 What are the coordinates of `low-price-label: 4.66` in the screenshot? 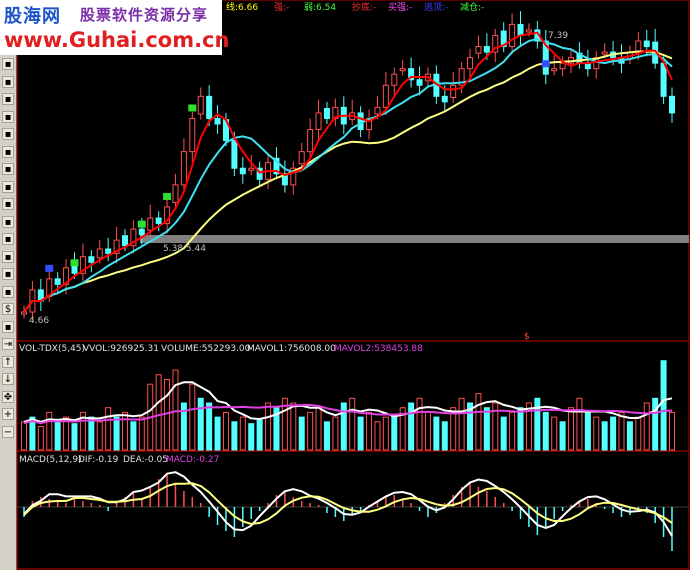 It's located at (39, 321).